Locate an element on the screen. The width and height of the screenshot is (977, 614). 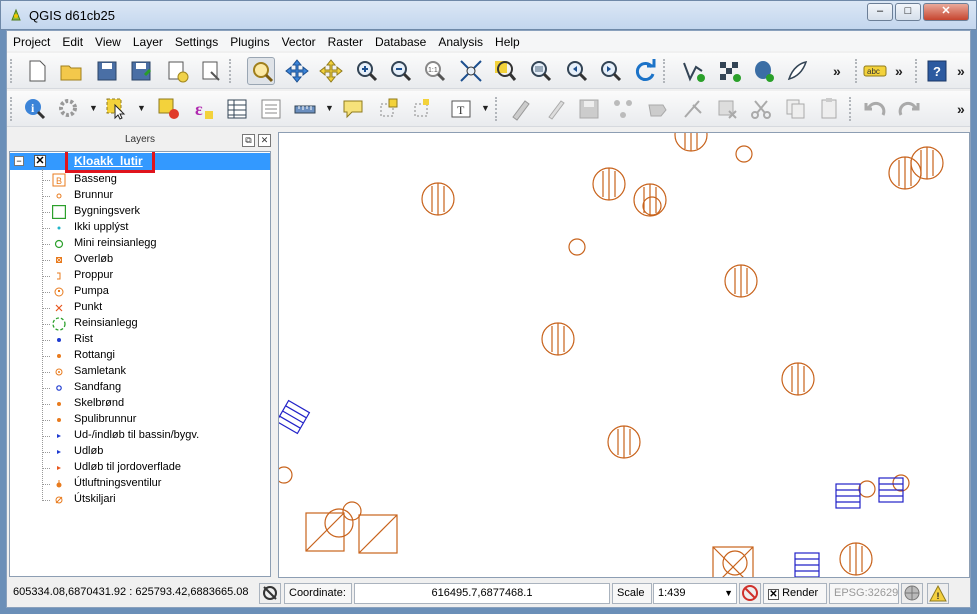
legend-item: Punkt is located at coordinates (156, 308).